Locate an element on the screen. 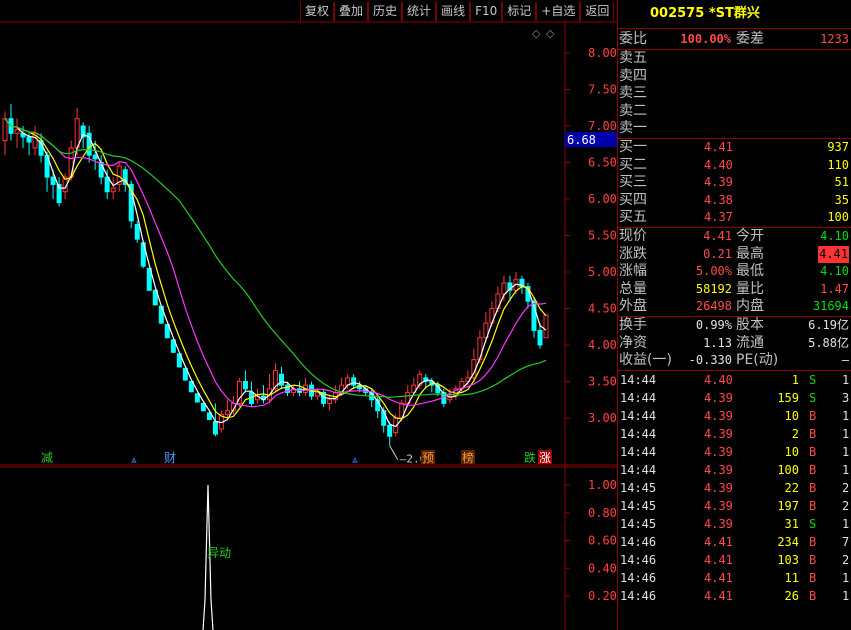 This screenshot has width=851, height=630. tick-row: 14:44 4.39 2 B 1 is located at coordinates (734, 434).